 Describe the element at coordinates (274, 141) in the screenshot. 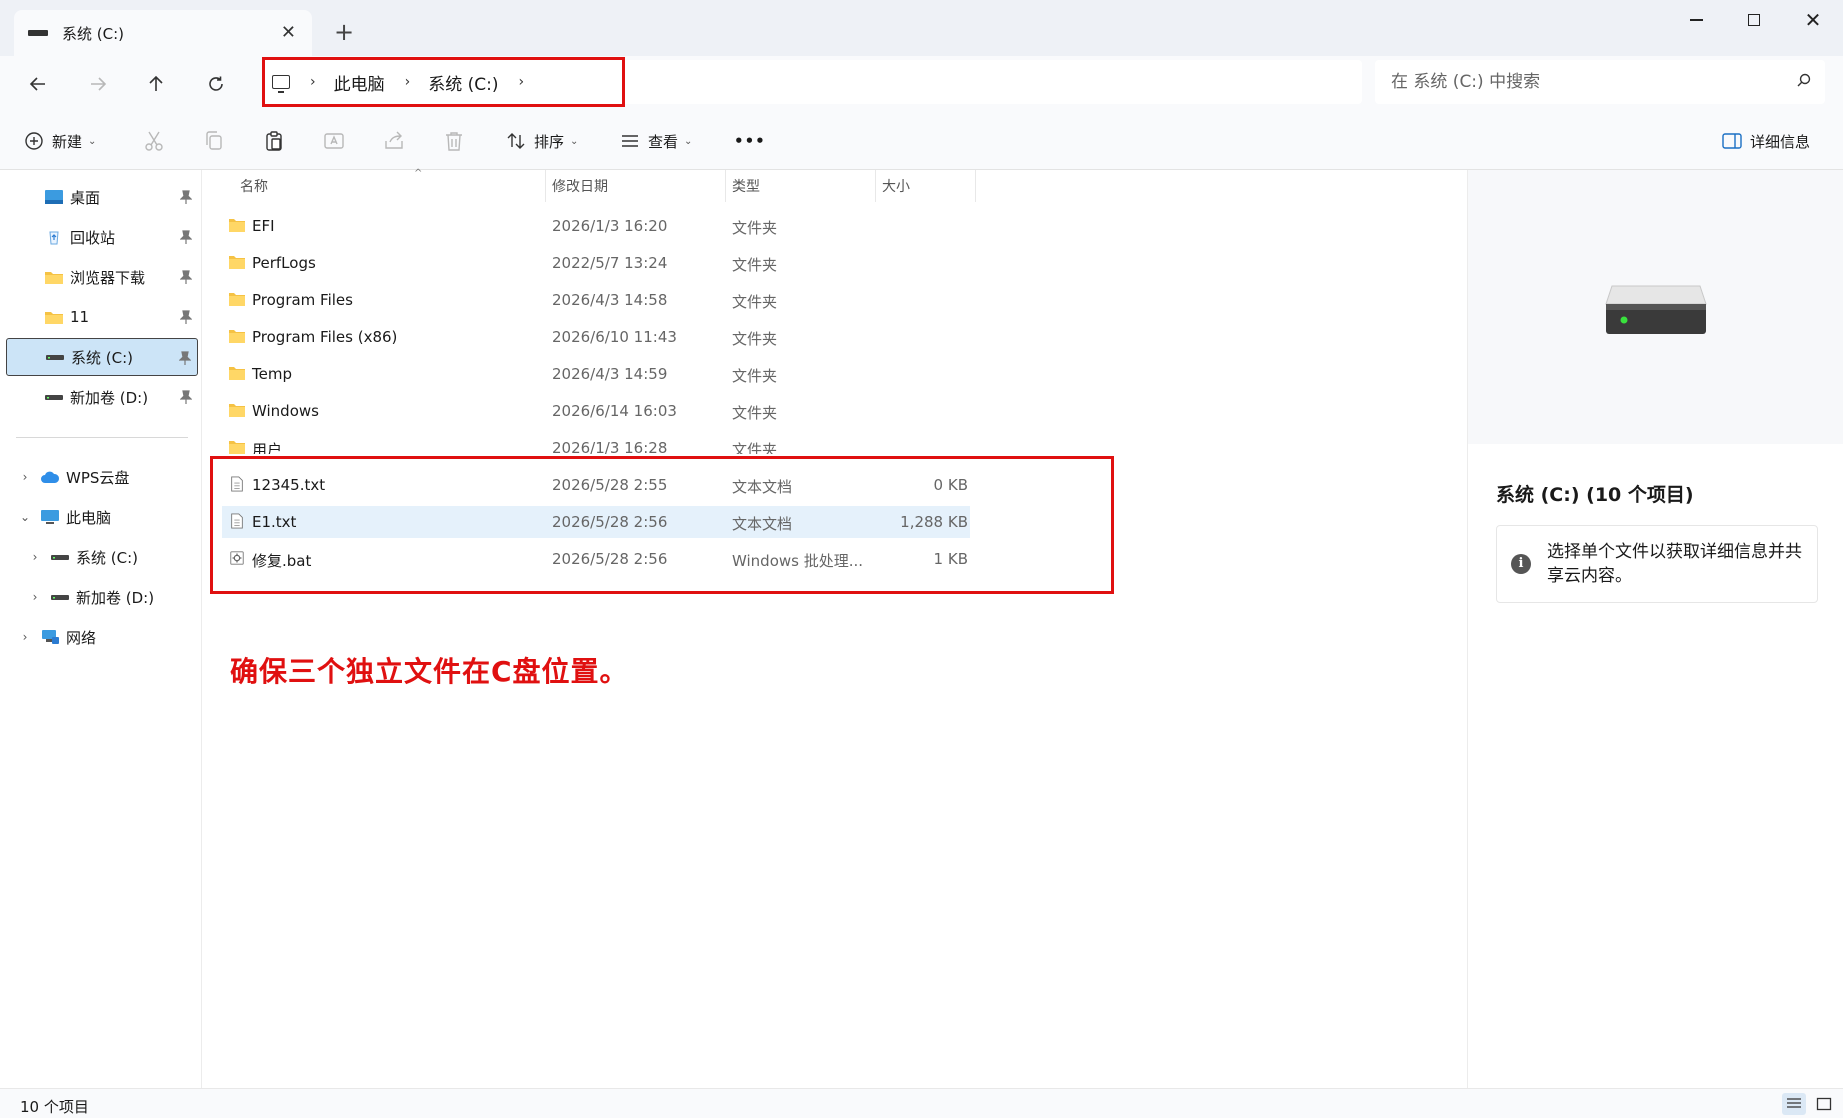

I see `paste-icon` at that location.